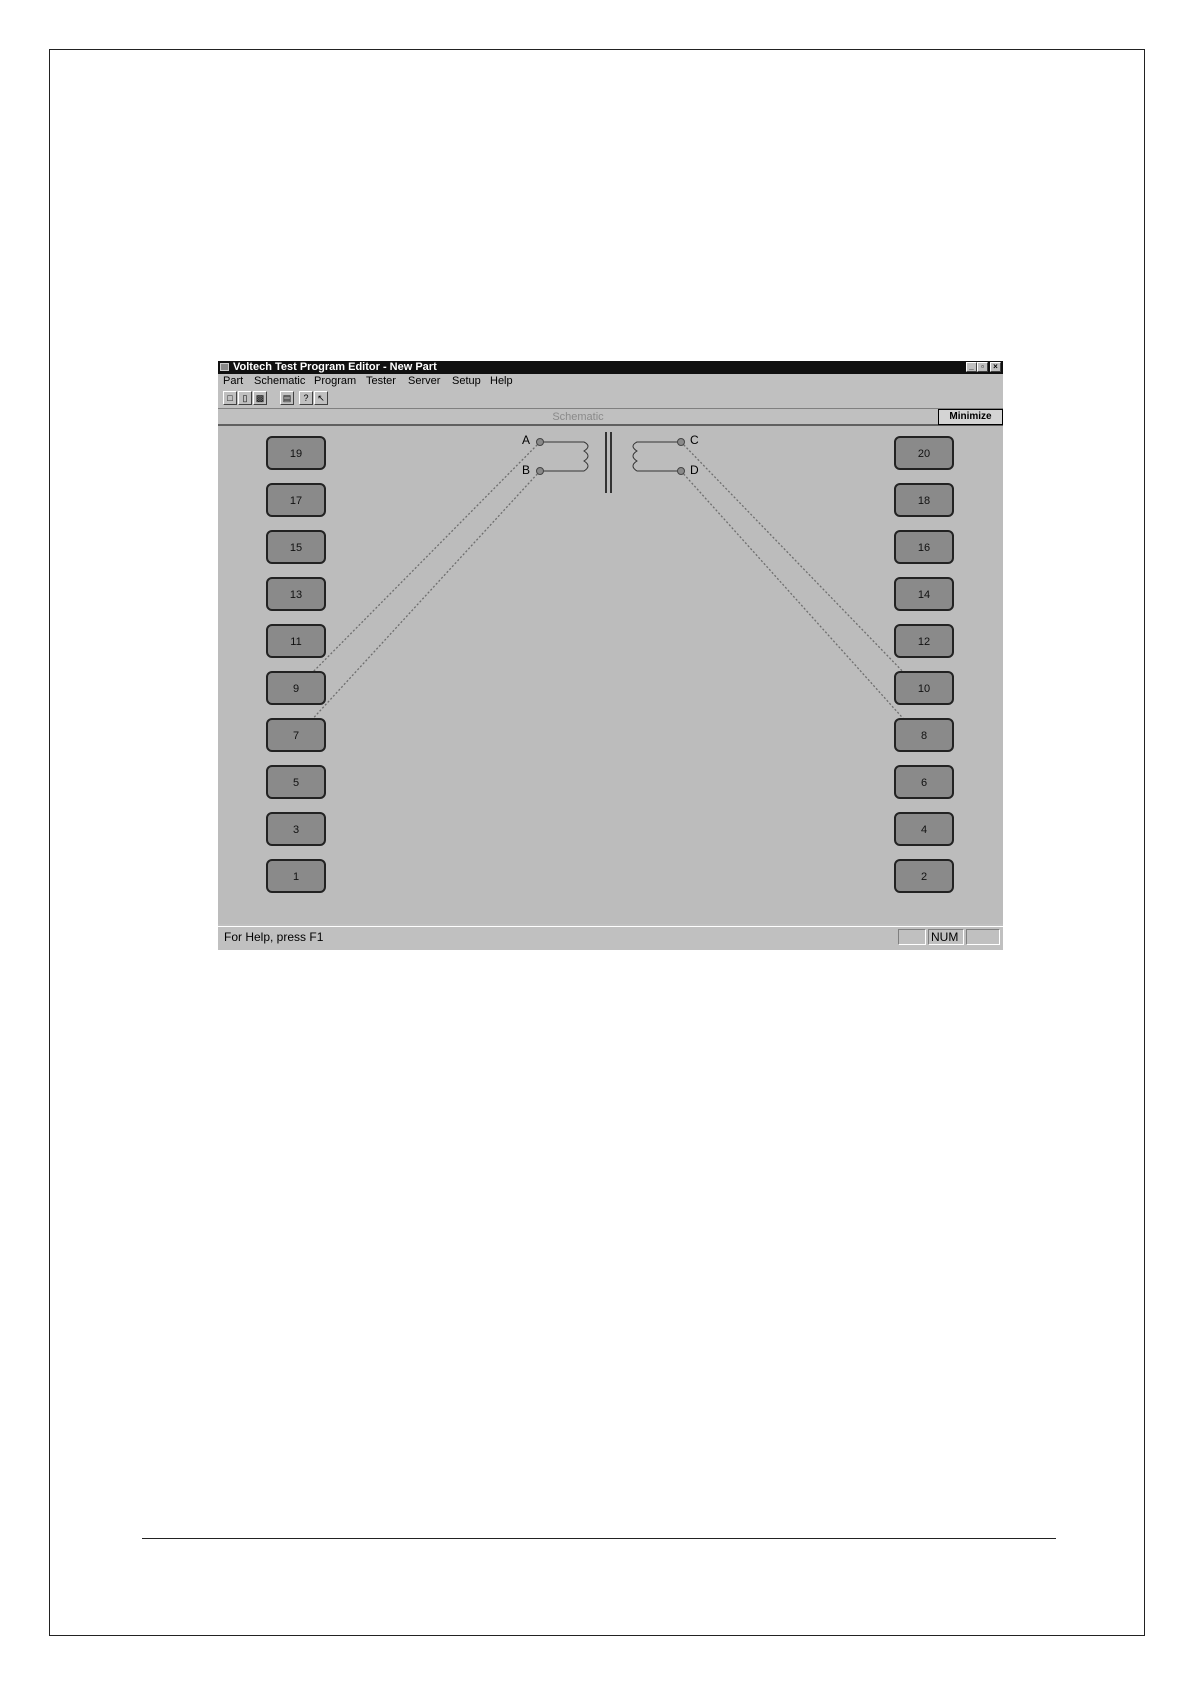 The height and width of the screenshot is (1684, 1191). Describe the element at coordinates (335, 381) in the screenshot. I see `menu-program: Program` at that location.